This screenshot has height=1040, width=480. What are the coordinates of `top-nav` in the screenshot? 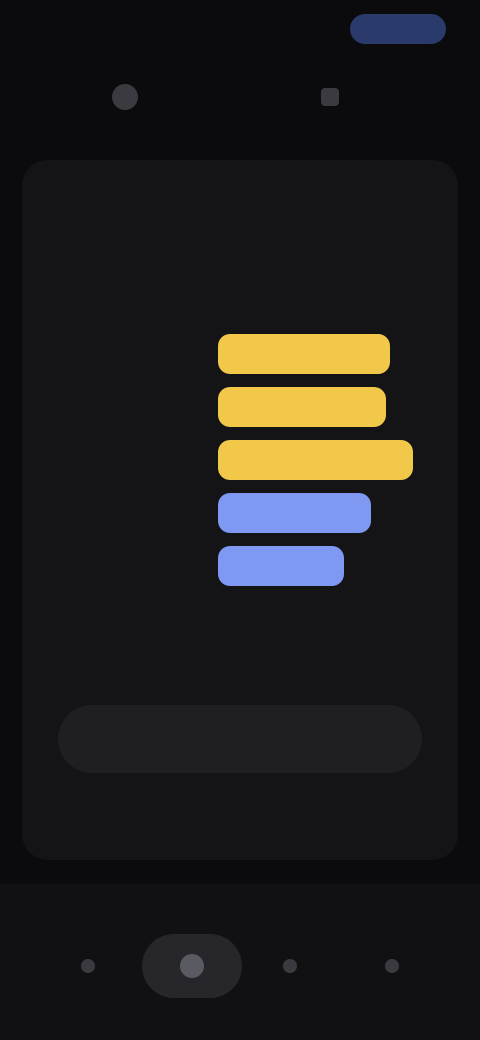 It's located at (240, 97).